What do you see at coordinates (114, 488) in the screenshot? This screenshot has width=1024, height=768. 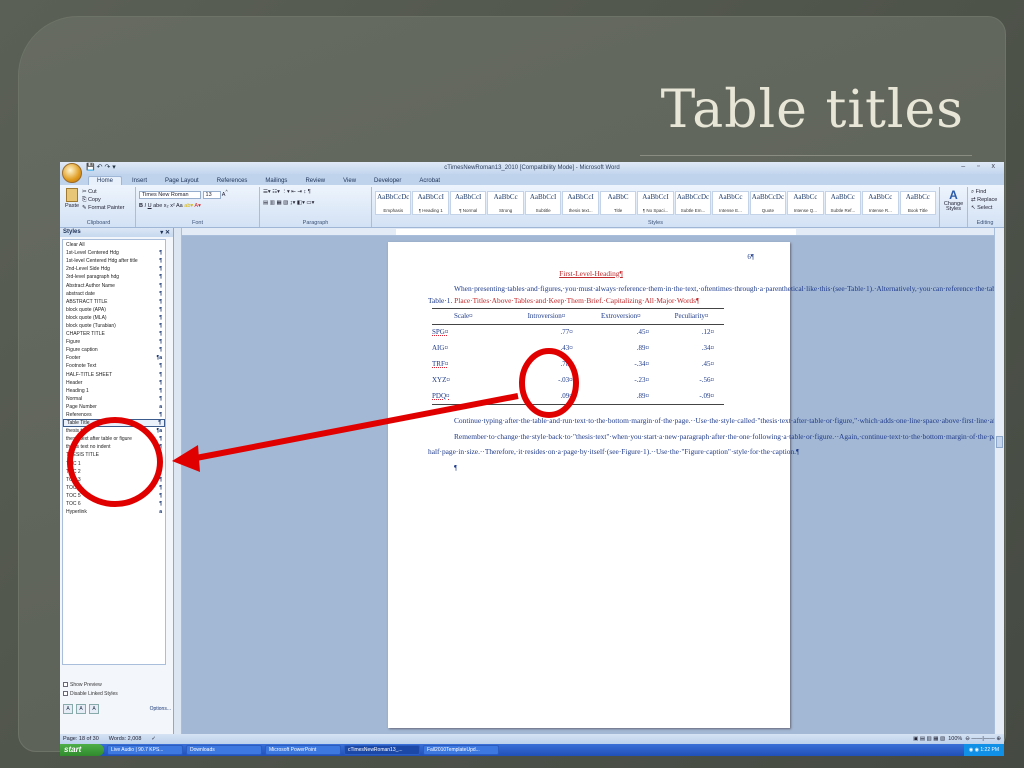 I see `style-list-item: TOC 4 ¶` at bounding box center [114, 488].